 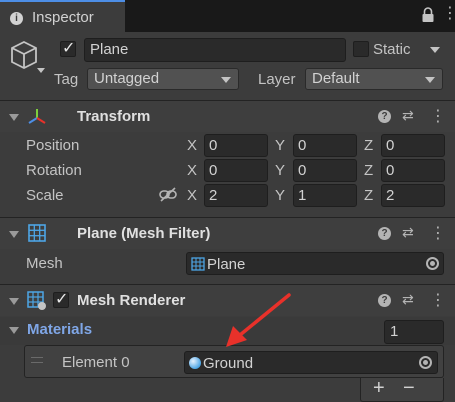 What do you see at coordinates (258, 320) in the screenshot?
I see `annotation-arrow` at bounding box center [258, 320].